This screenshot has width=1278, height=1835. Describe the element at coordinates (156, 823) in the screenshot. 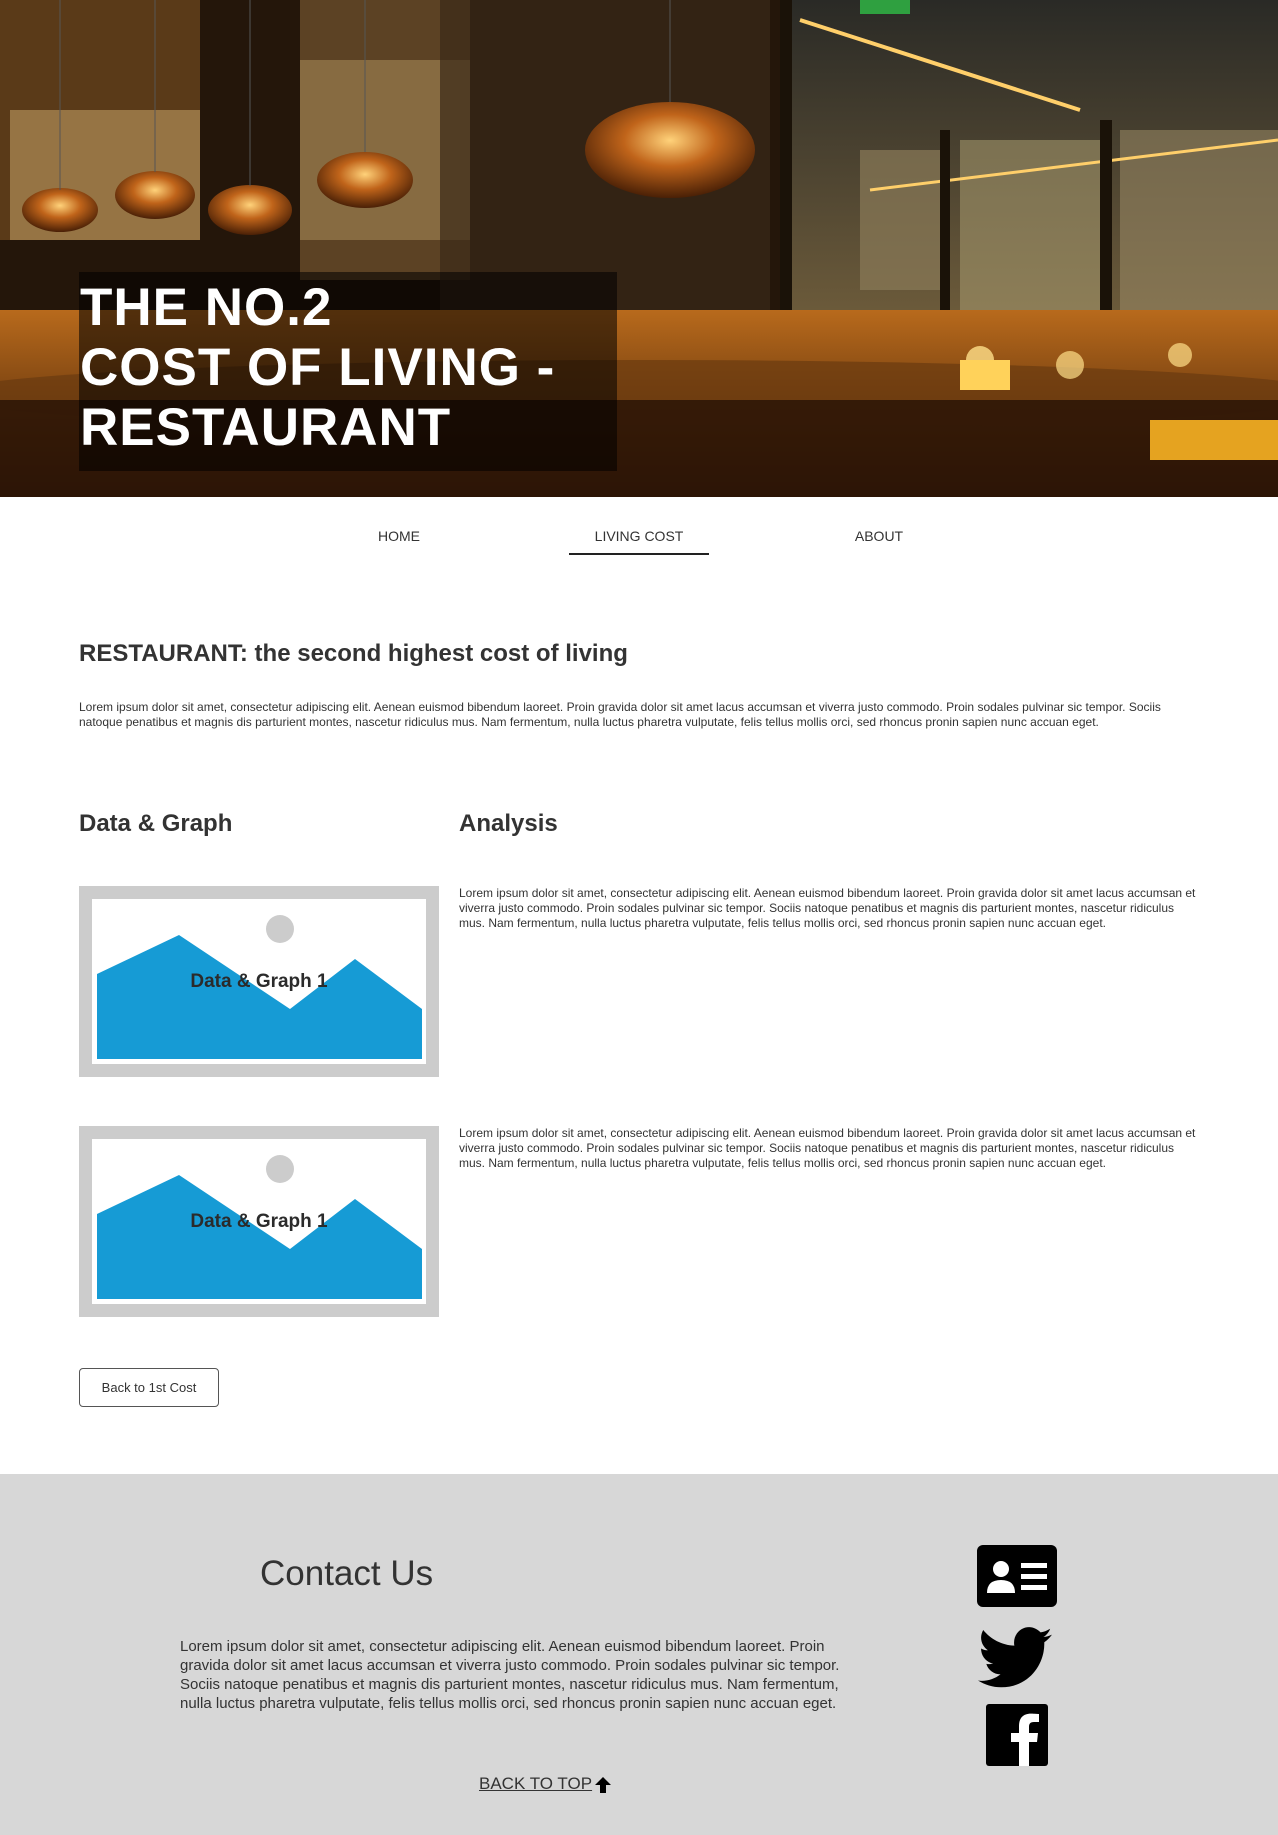

I see `data-graph-heading: Data & Graph` at that location.